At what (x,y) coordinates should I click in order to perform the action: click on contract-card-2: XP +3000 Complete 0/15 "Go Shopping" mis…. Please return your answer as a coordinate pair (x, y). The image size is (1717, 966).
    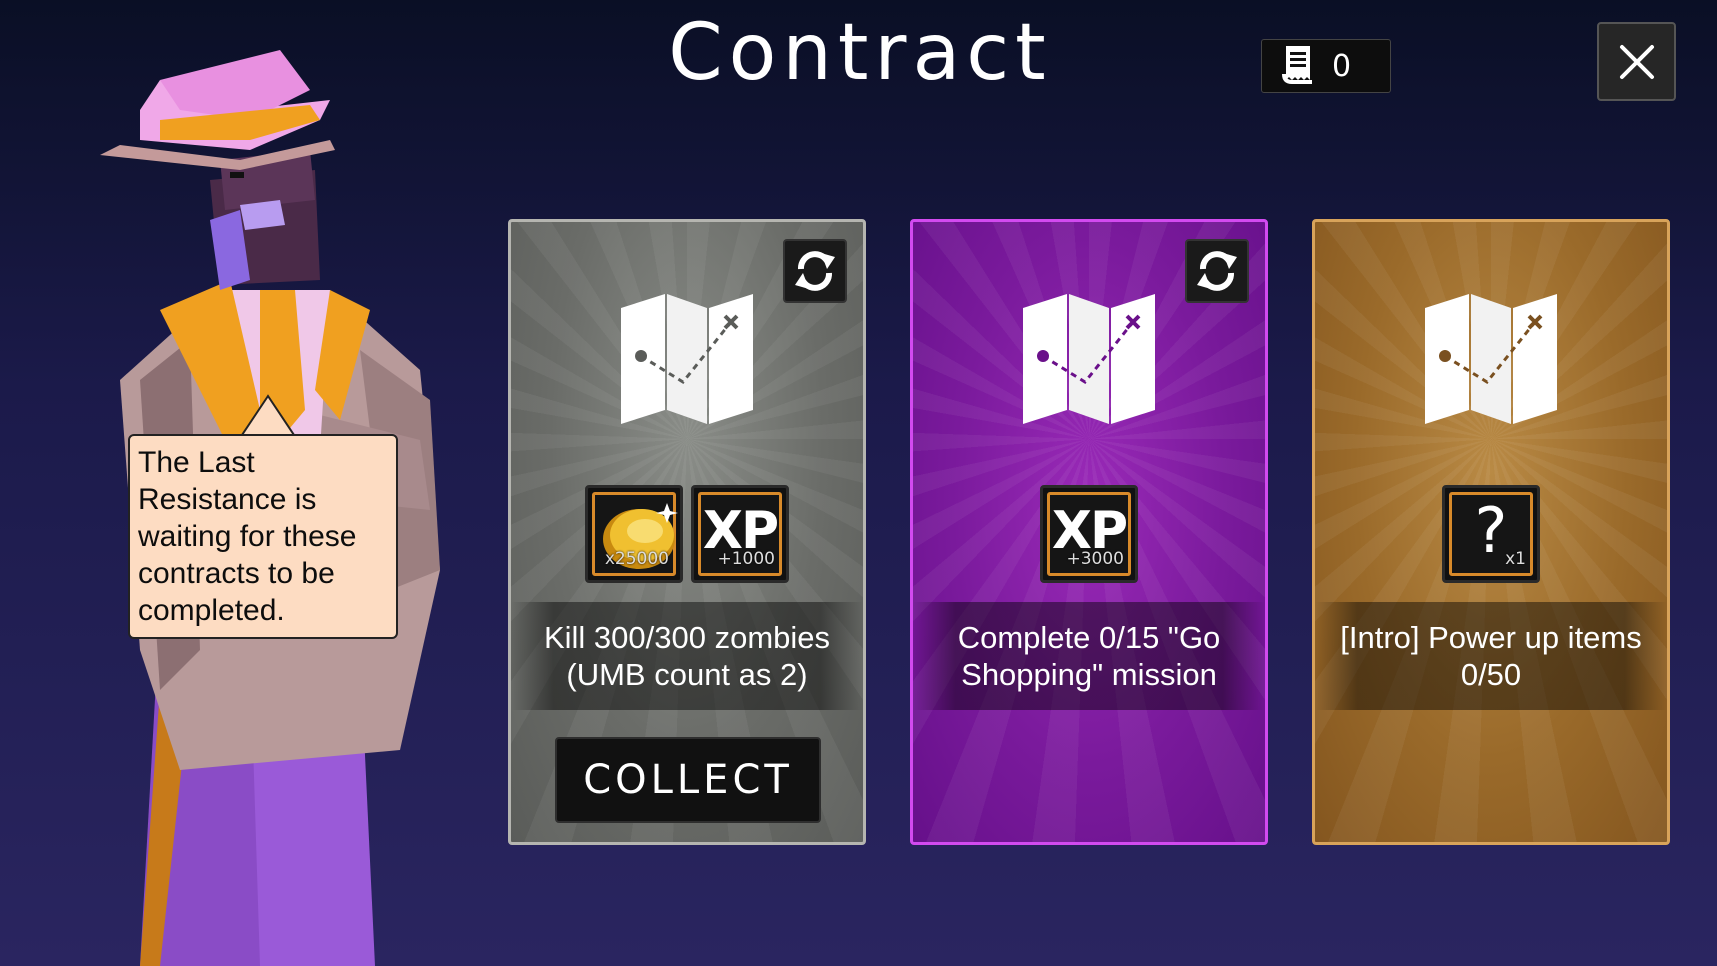
    Looking at the image, I should click on (1089, 532).